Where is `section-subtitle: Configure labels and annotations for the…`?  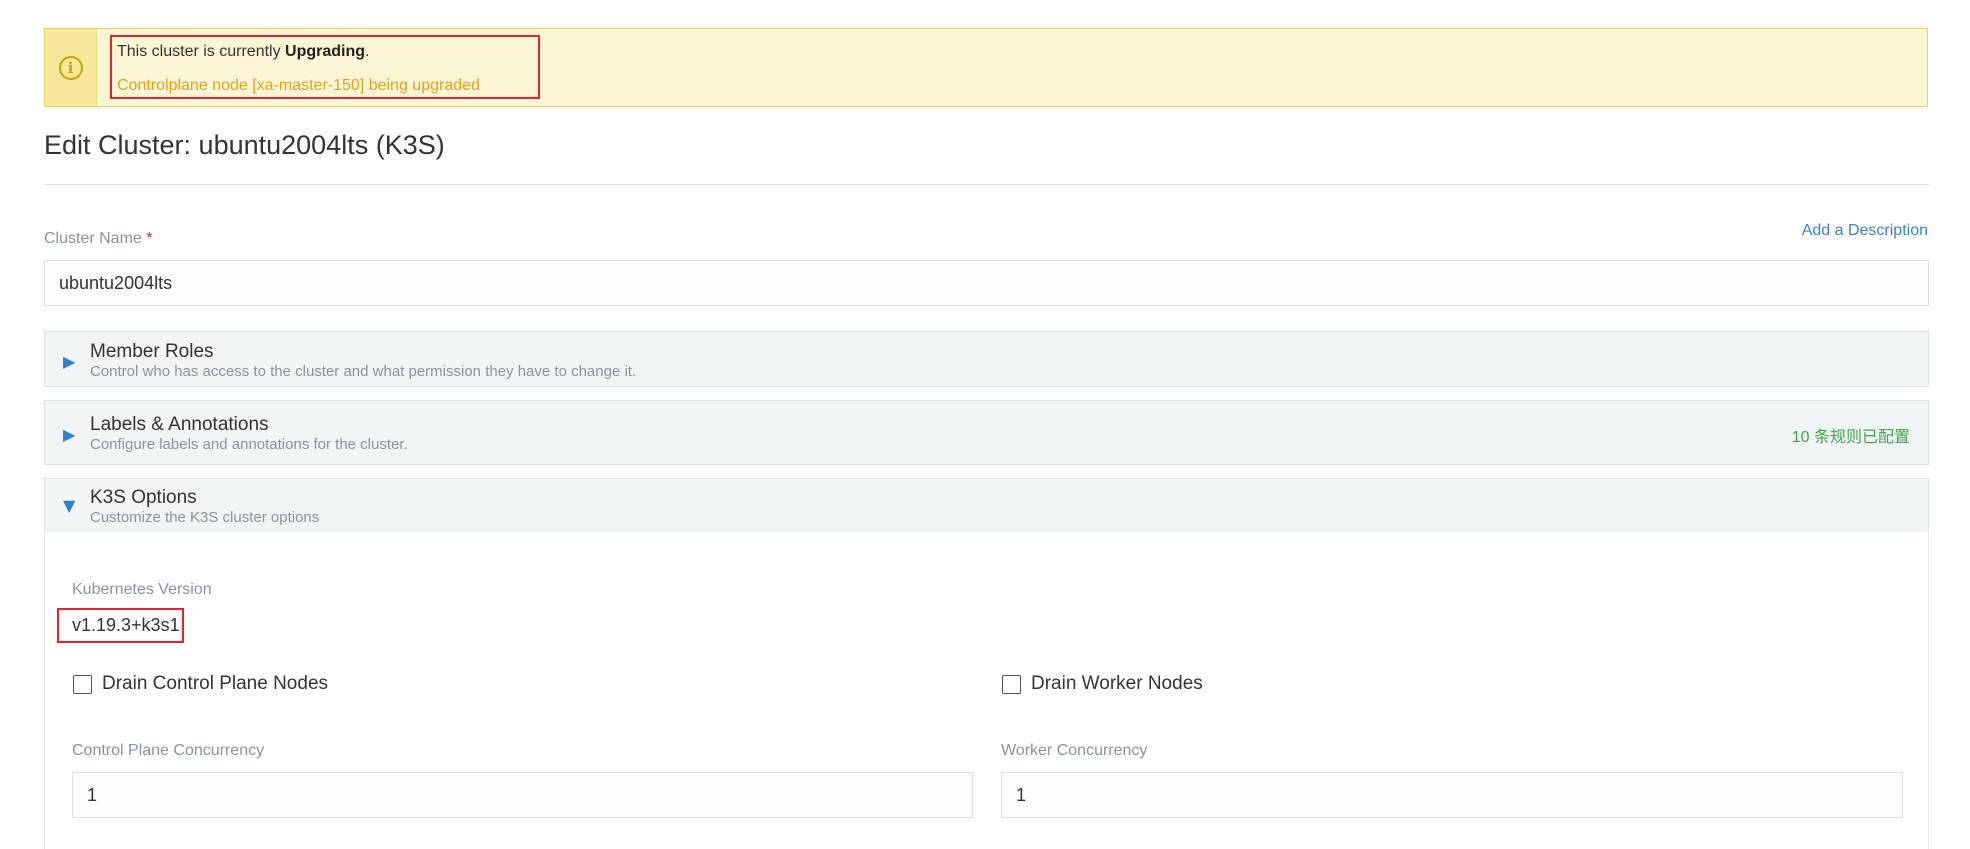
section-subtitle: Configure labels and annotations for the… is located at coordinates (249, 444).